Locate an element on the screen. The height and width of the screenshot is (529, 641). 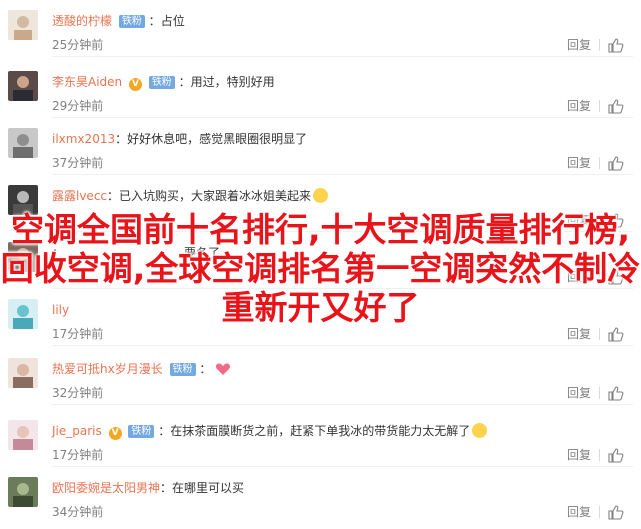
username-link: ilxmx2013 is located at coordinates (83, 139).